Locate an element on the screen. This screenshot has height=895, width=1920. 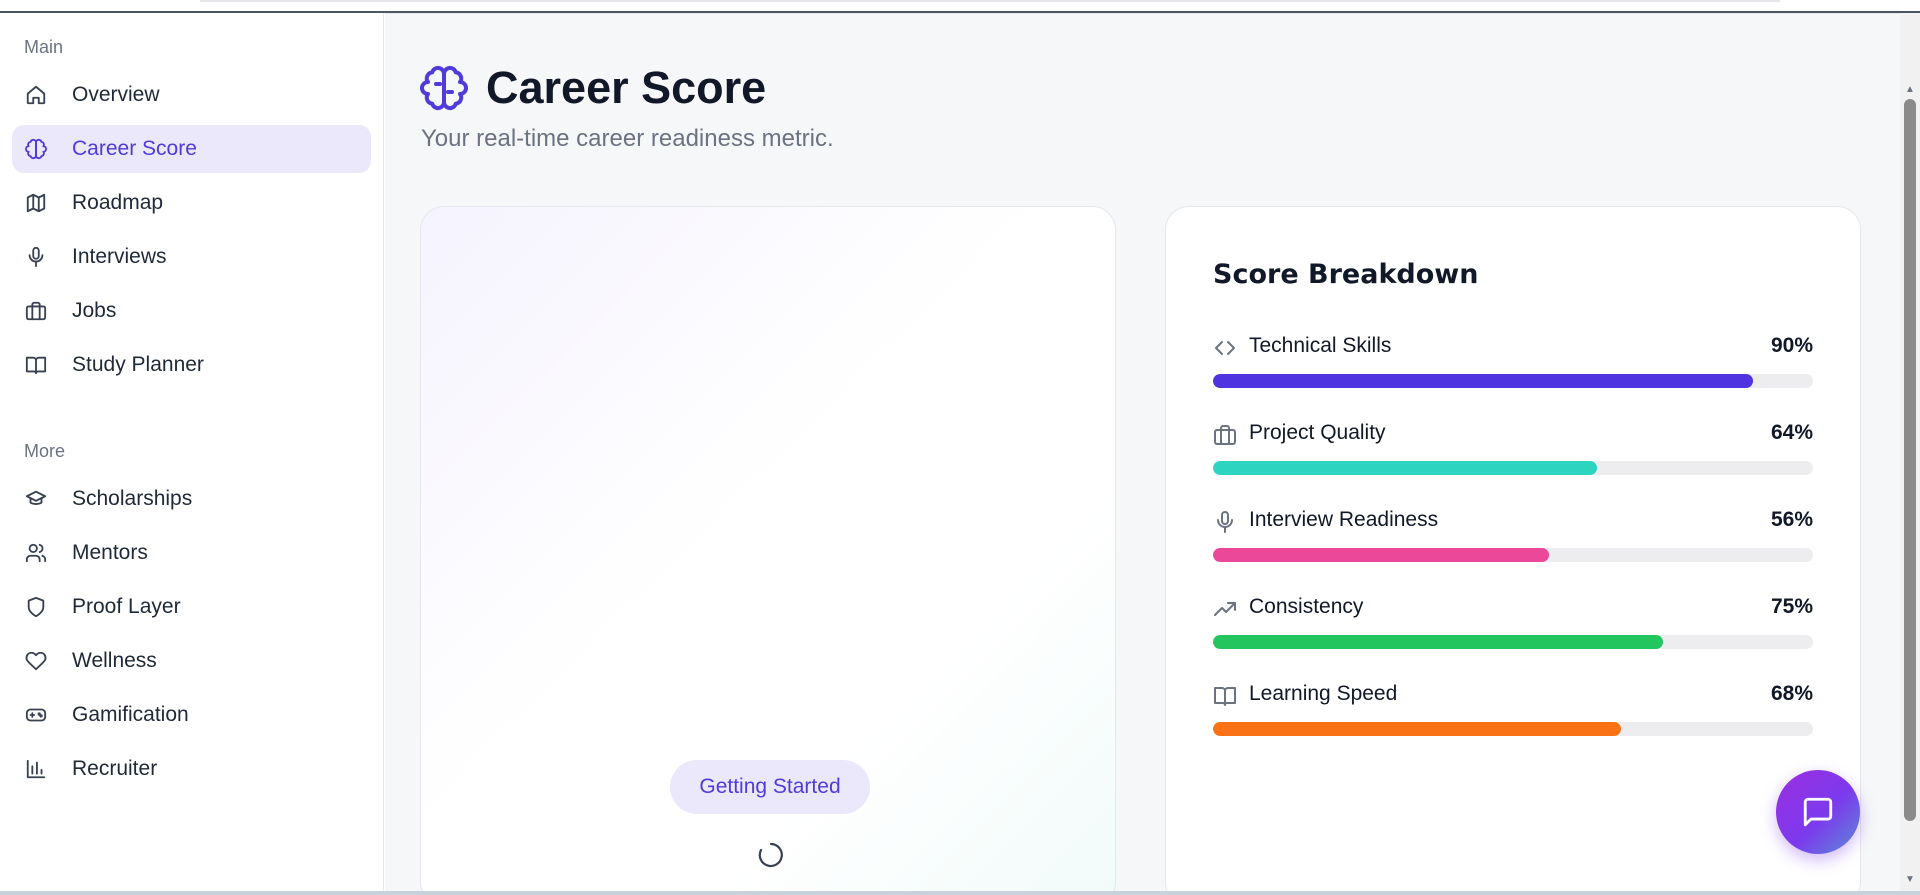
sidebar-item-career-score: Career Score is located at coordinates (191, 149).